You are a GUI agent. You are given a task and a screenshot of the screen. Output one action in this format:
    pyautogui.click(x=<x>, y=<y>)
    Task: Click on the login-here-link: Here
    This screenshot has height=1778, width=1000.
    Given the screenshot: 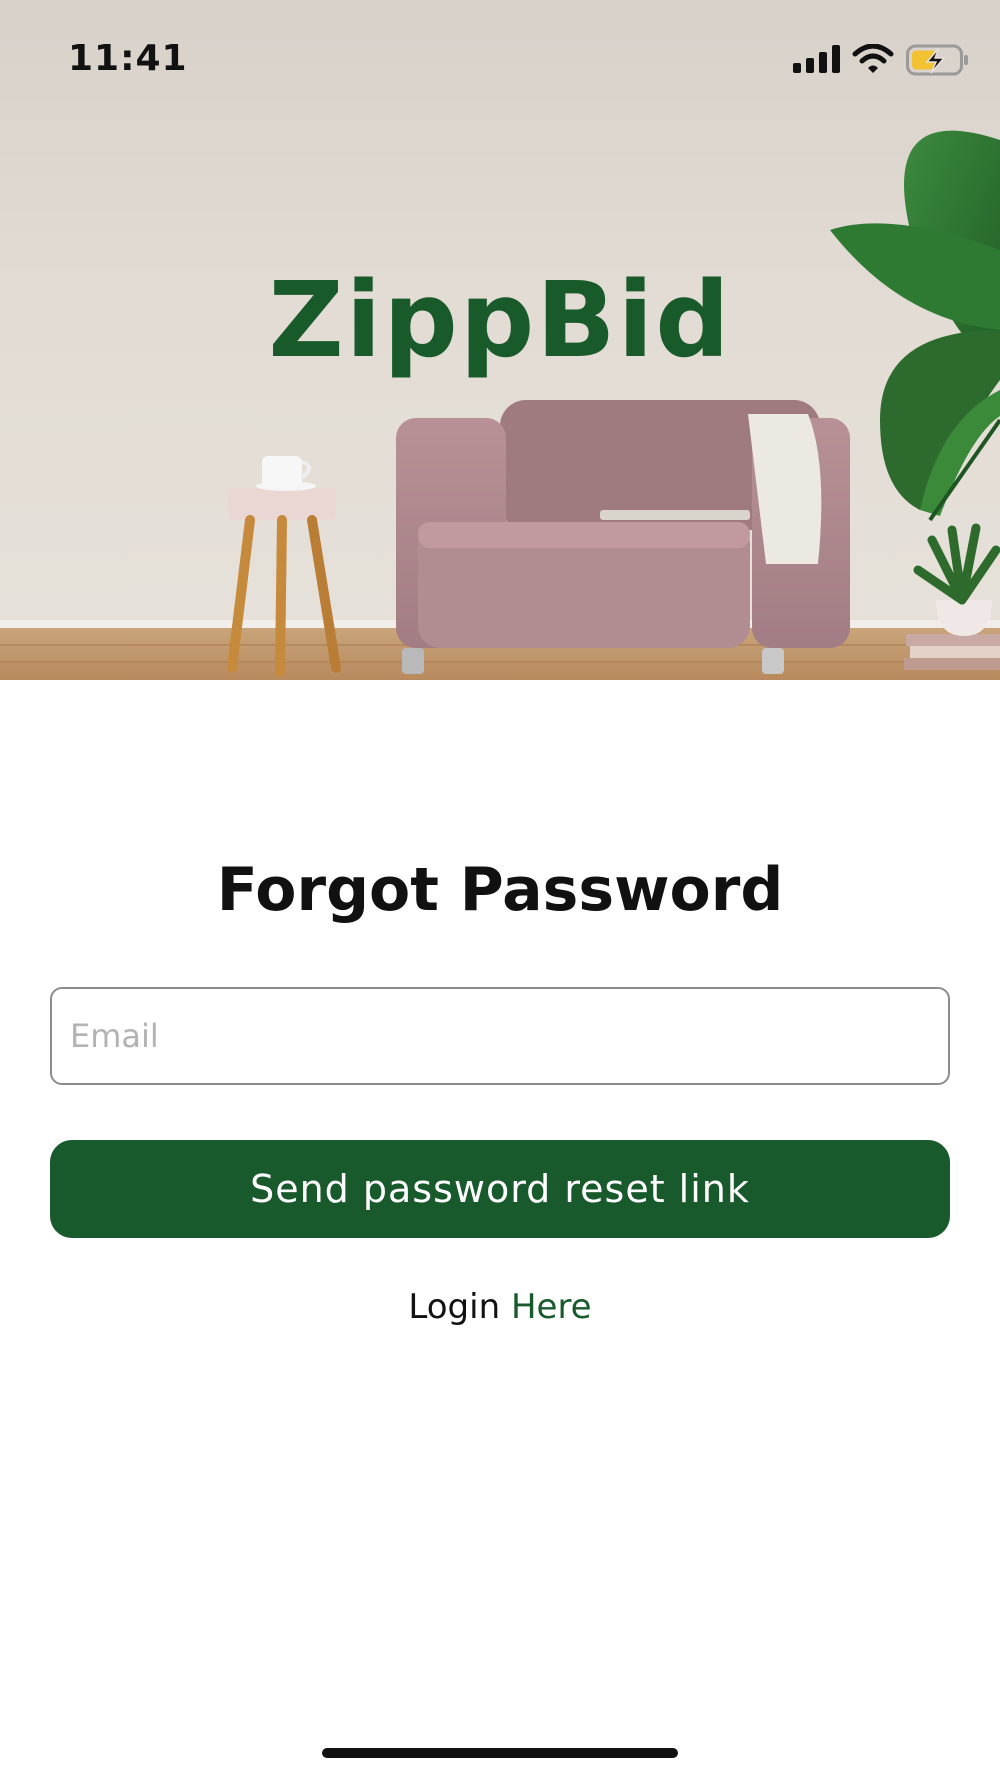 What is the action you would take?
    pyautogui.click(x=551, y=1307)
    